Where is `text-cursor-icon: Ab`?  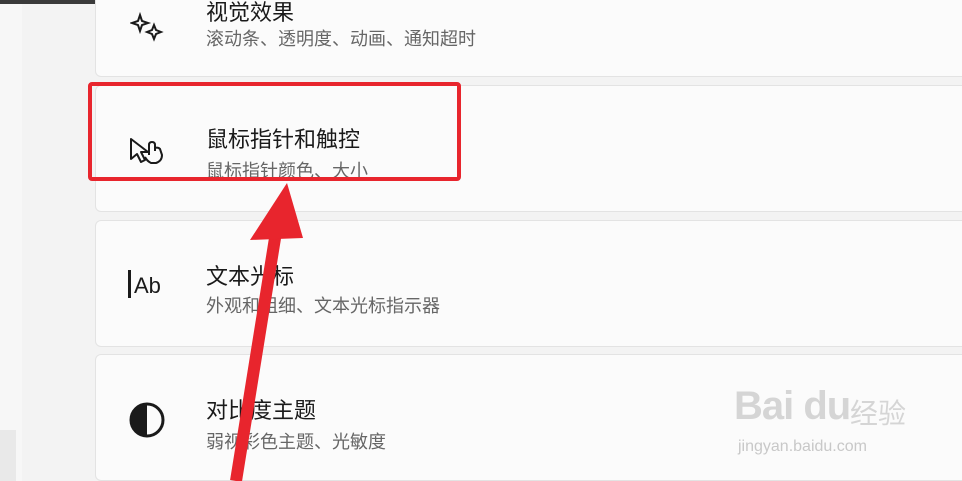
text-cursor-icon: Ab is located at coordinates (147, 284).